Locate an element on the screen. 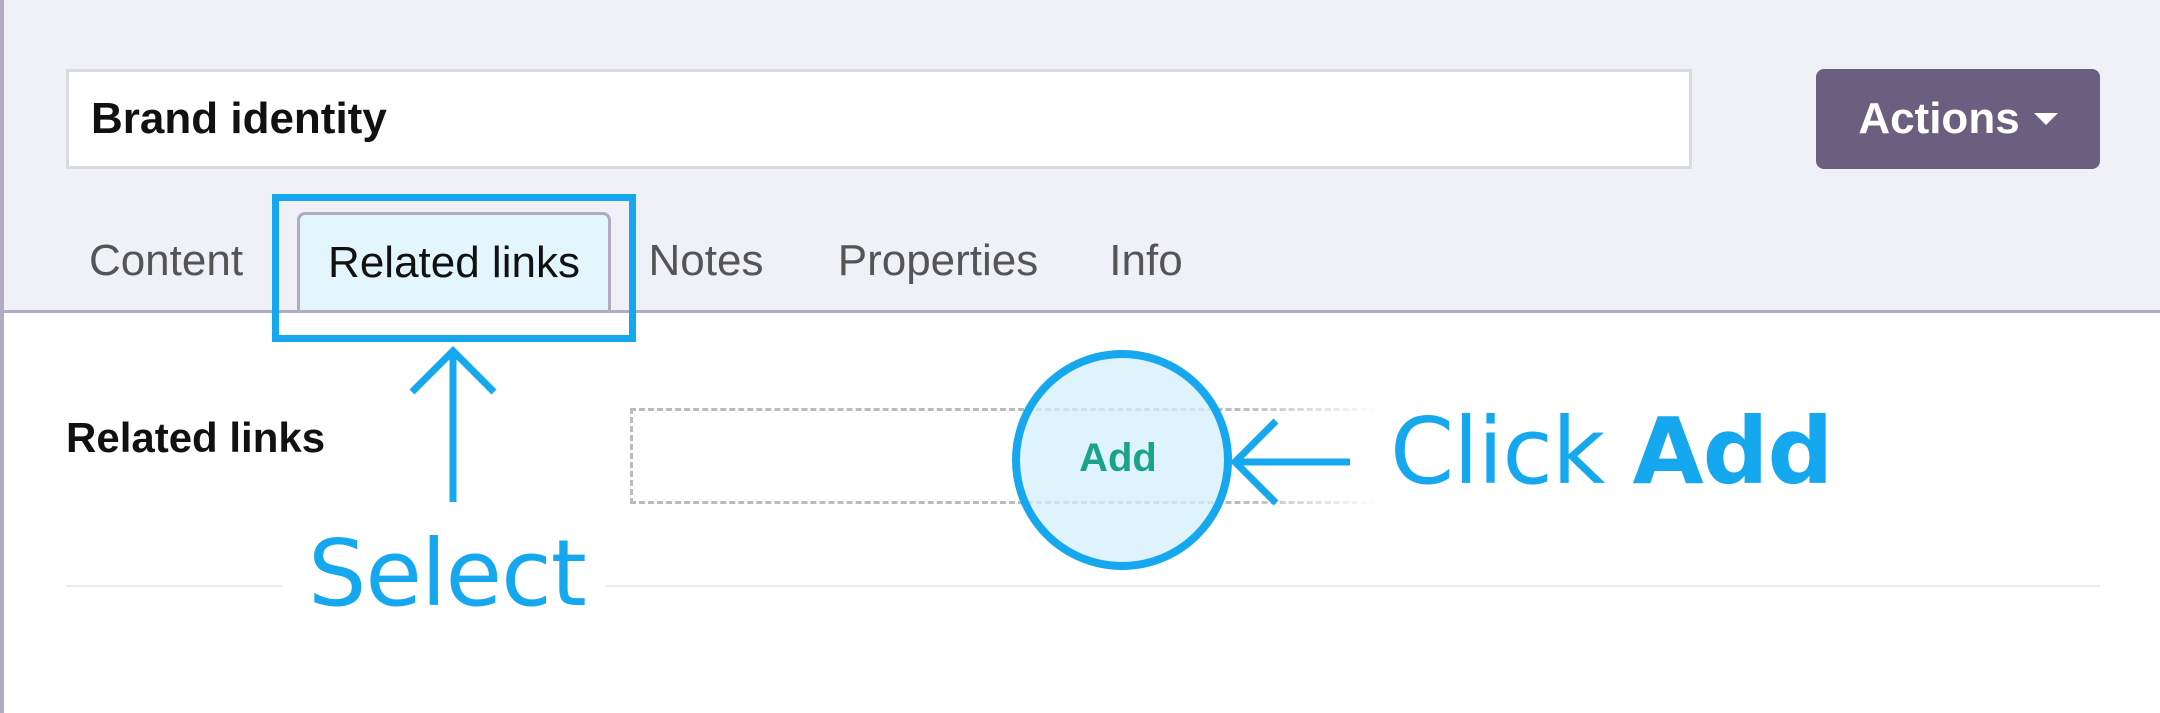  tab-info: Info is located at coordinates (1146, 261).